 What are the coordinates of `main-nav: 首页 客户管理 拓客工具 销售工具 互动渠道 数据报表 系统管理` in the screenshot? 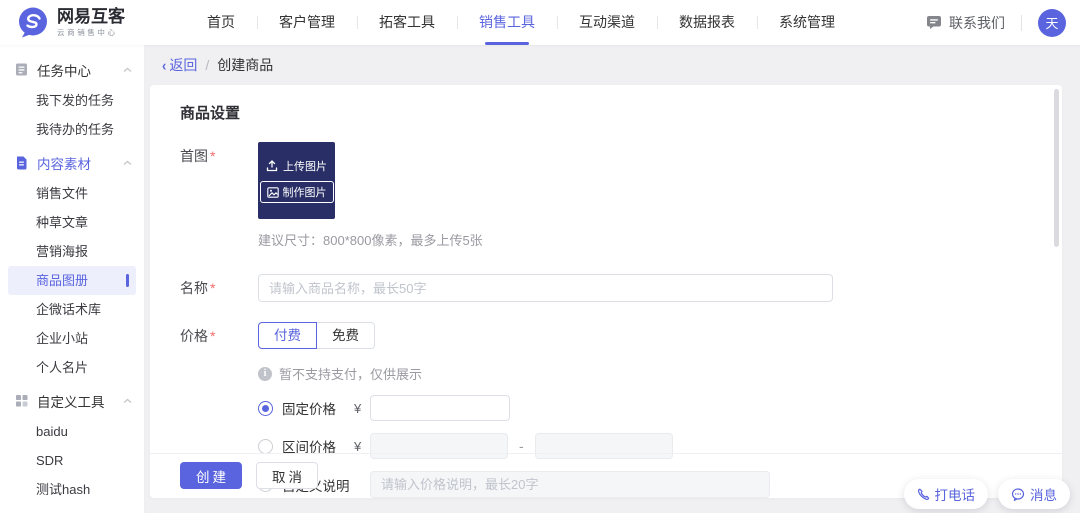 It's located at (521, 22).